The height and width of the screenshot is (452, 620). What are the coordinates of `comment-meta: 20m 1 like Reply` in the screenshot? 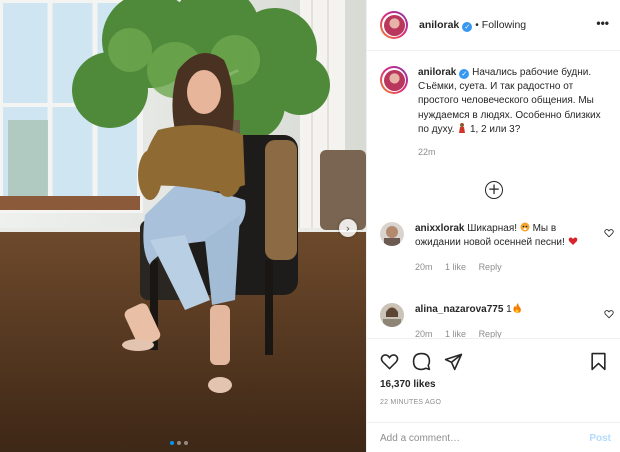 It's located at (502, 267).